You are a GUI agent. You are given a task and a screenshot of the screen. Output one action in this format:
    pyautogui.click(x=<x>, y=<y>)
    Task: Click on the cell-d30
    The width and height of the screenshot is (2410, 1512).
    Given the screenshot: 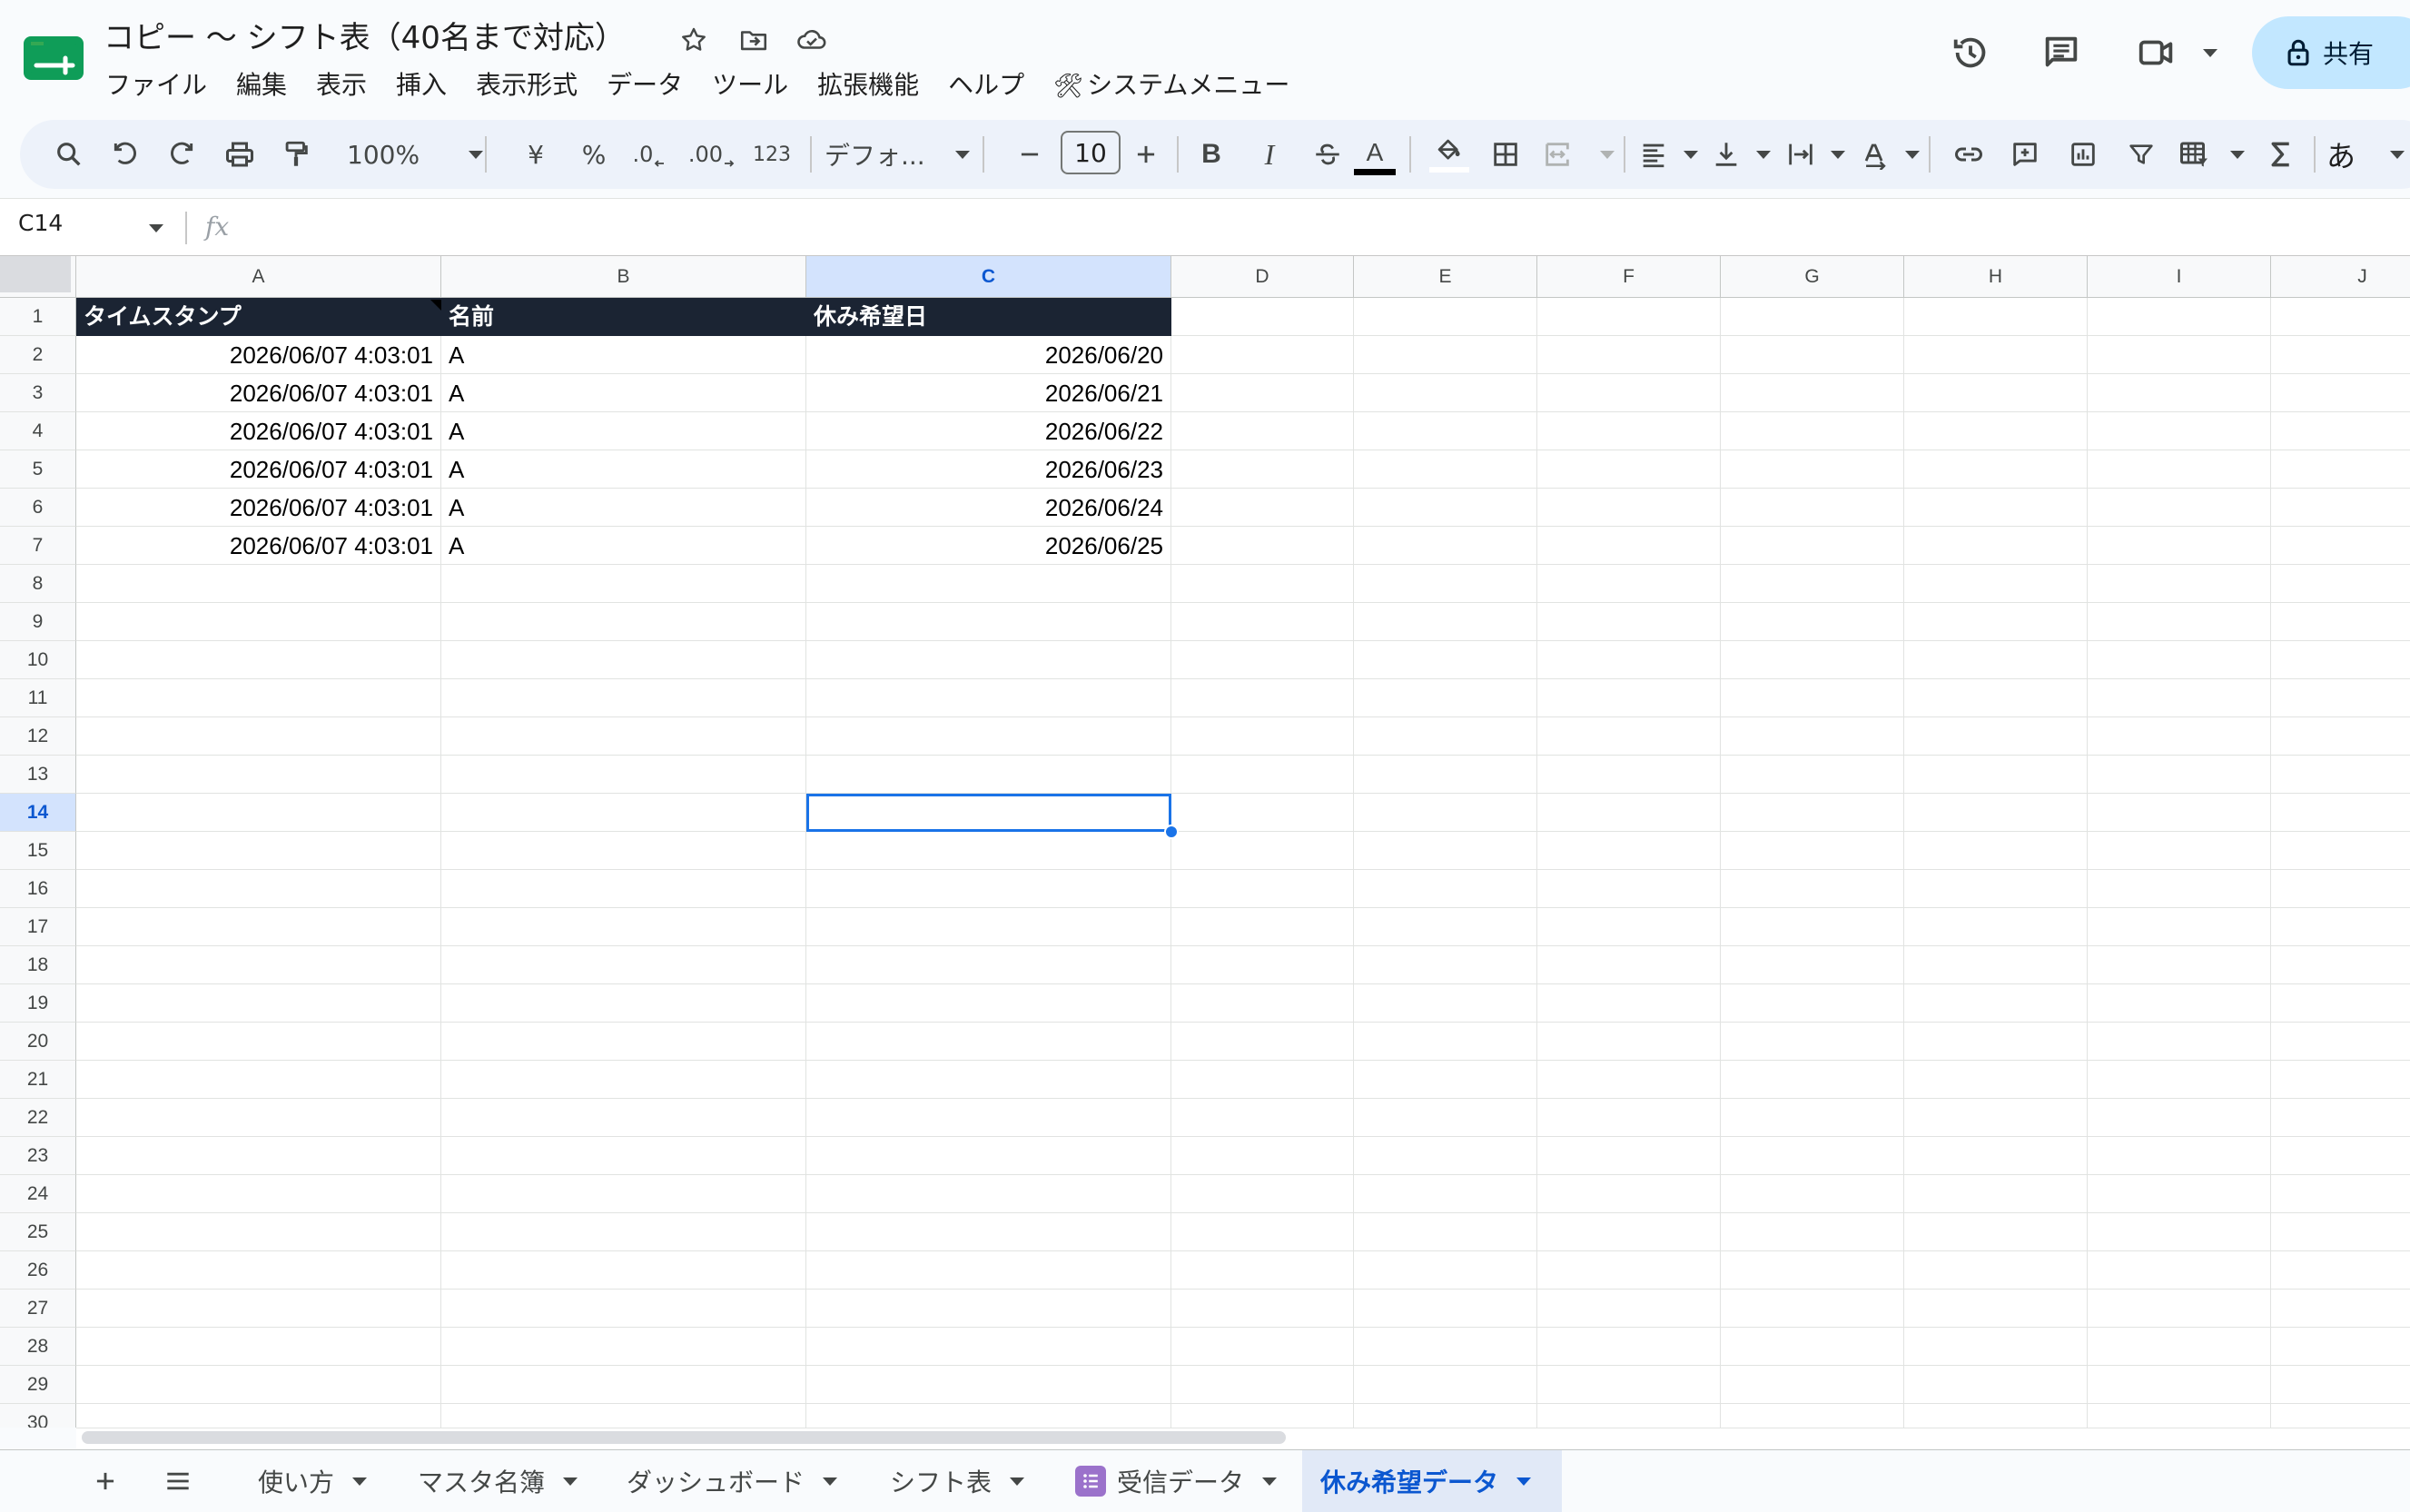 What is the action you would take?
    pyautogui.click(x=1263, y=1416)
    